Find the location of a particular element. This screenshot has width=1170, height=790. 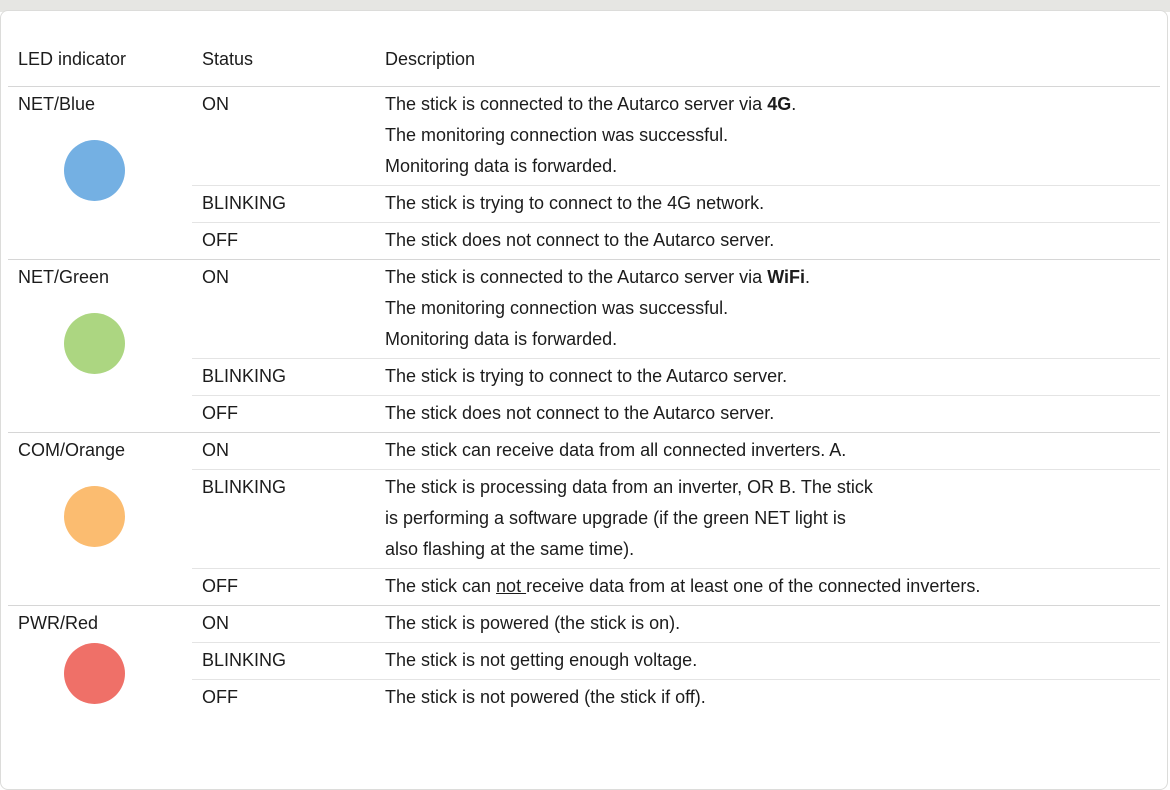

led-label: NET/Blue is located at coordinates (57, 104).